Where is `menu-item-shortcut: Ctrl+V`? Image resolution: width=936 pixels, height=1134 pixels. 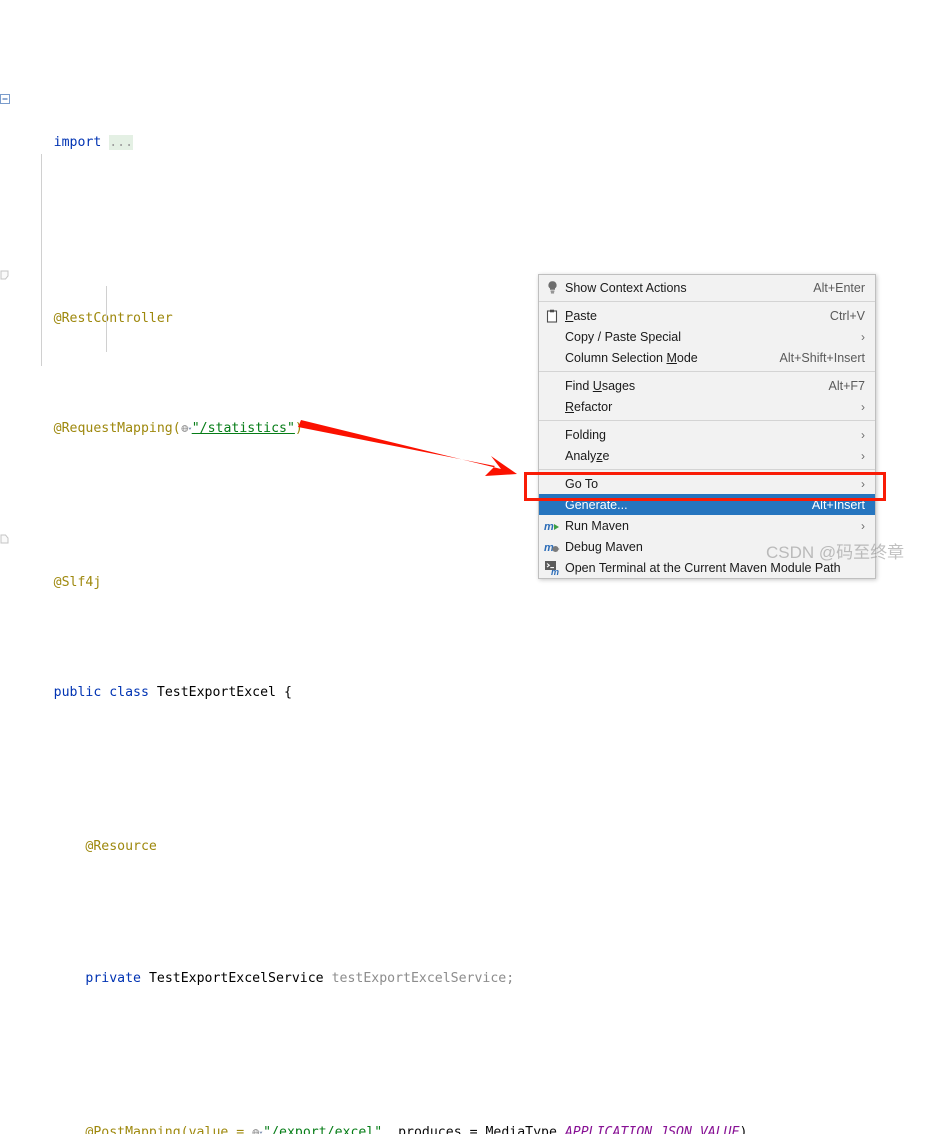 menu-item-shortcut: Ctrl+V is located at coordinates (847, 315).